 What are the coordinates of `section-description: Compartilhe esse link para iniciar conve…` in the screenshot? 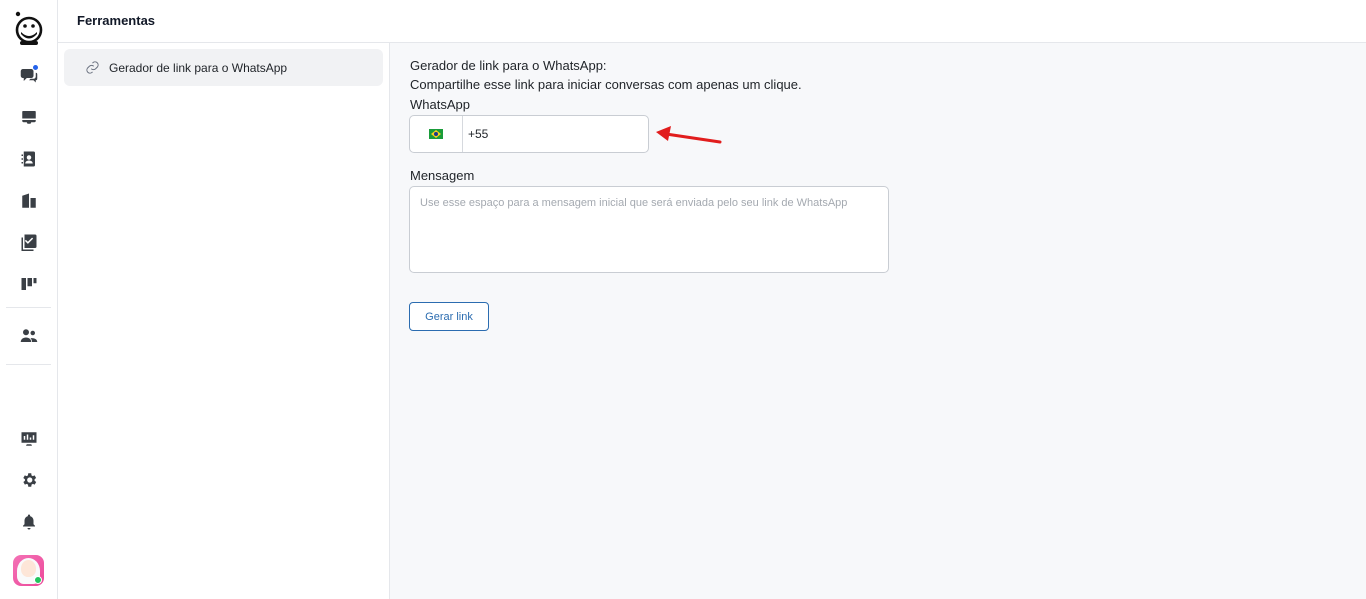 It's located at (606, 84).